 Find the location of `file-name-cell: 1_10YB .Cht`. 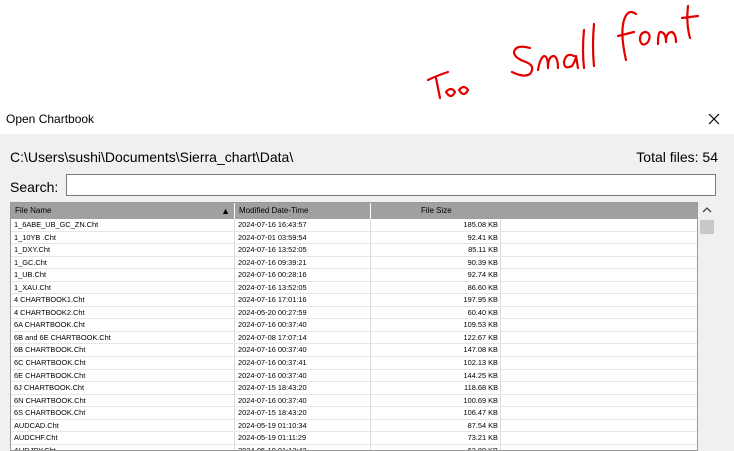

file-name-cell: 1_10YB .Cht is located at coordinates (123, 237).